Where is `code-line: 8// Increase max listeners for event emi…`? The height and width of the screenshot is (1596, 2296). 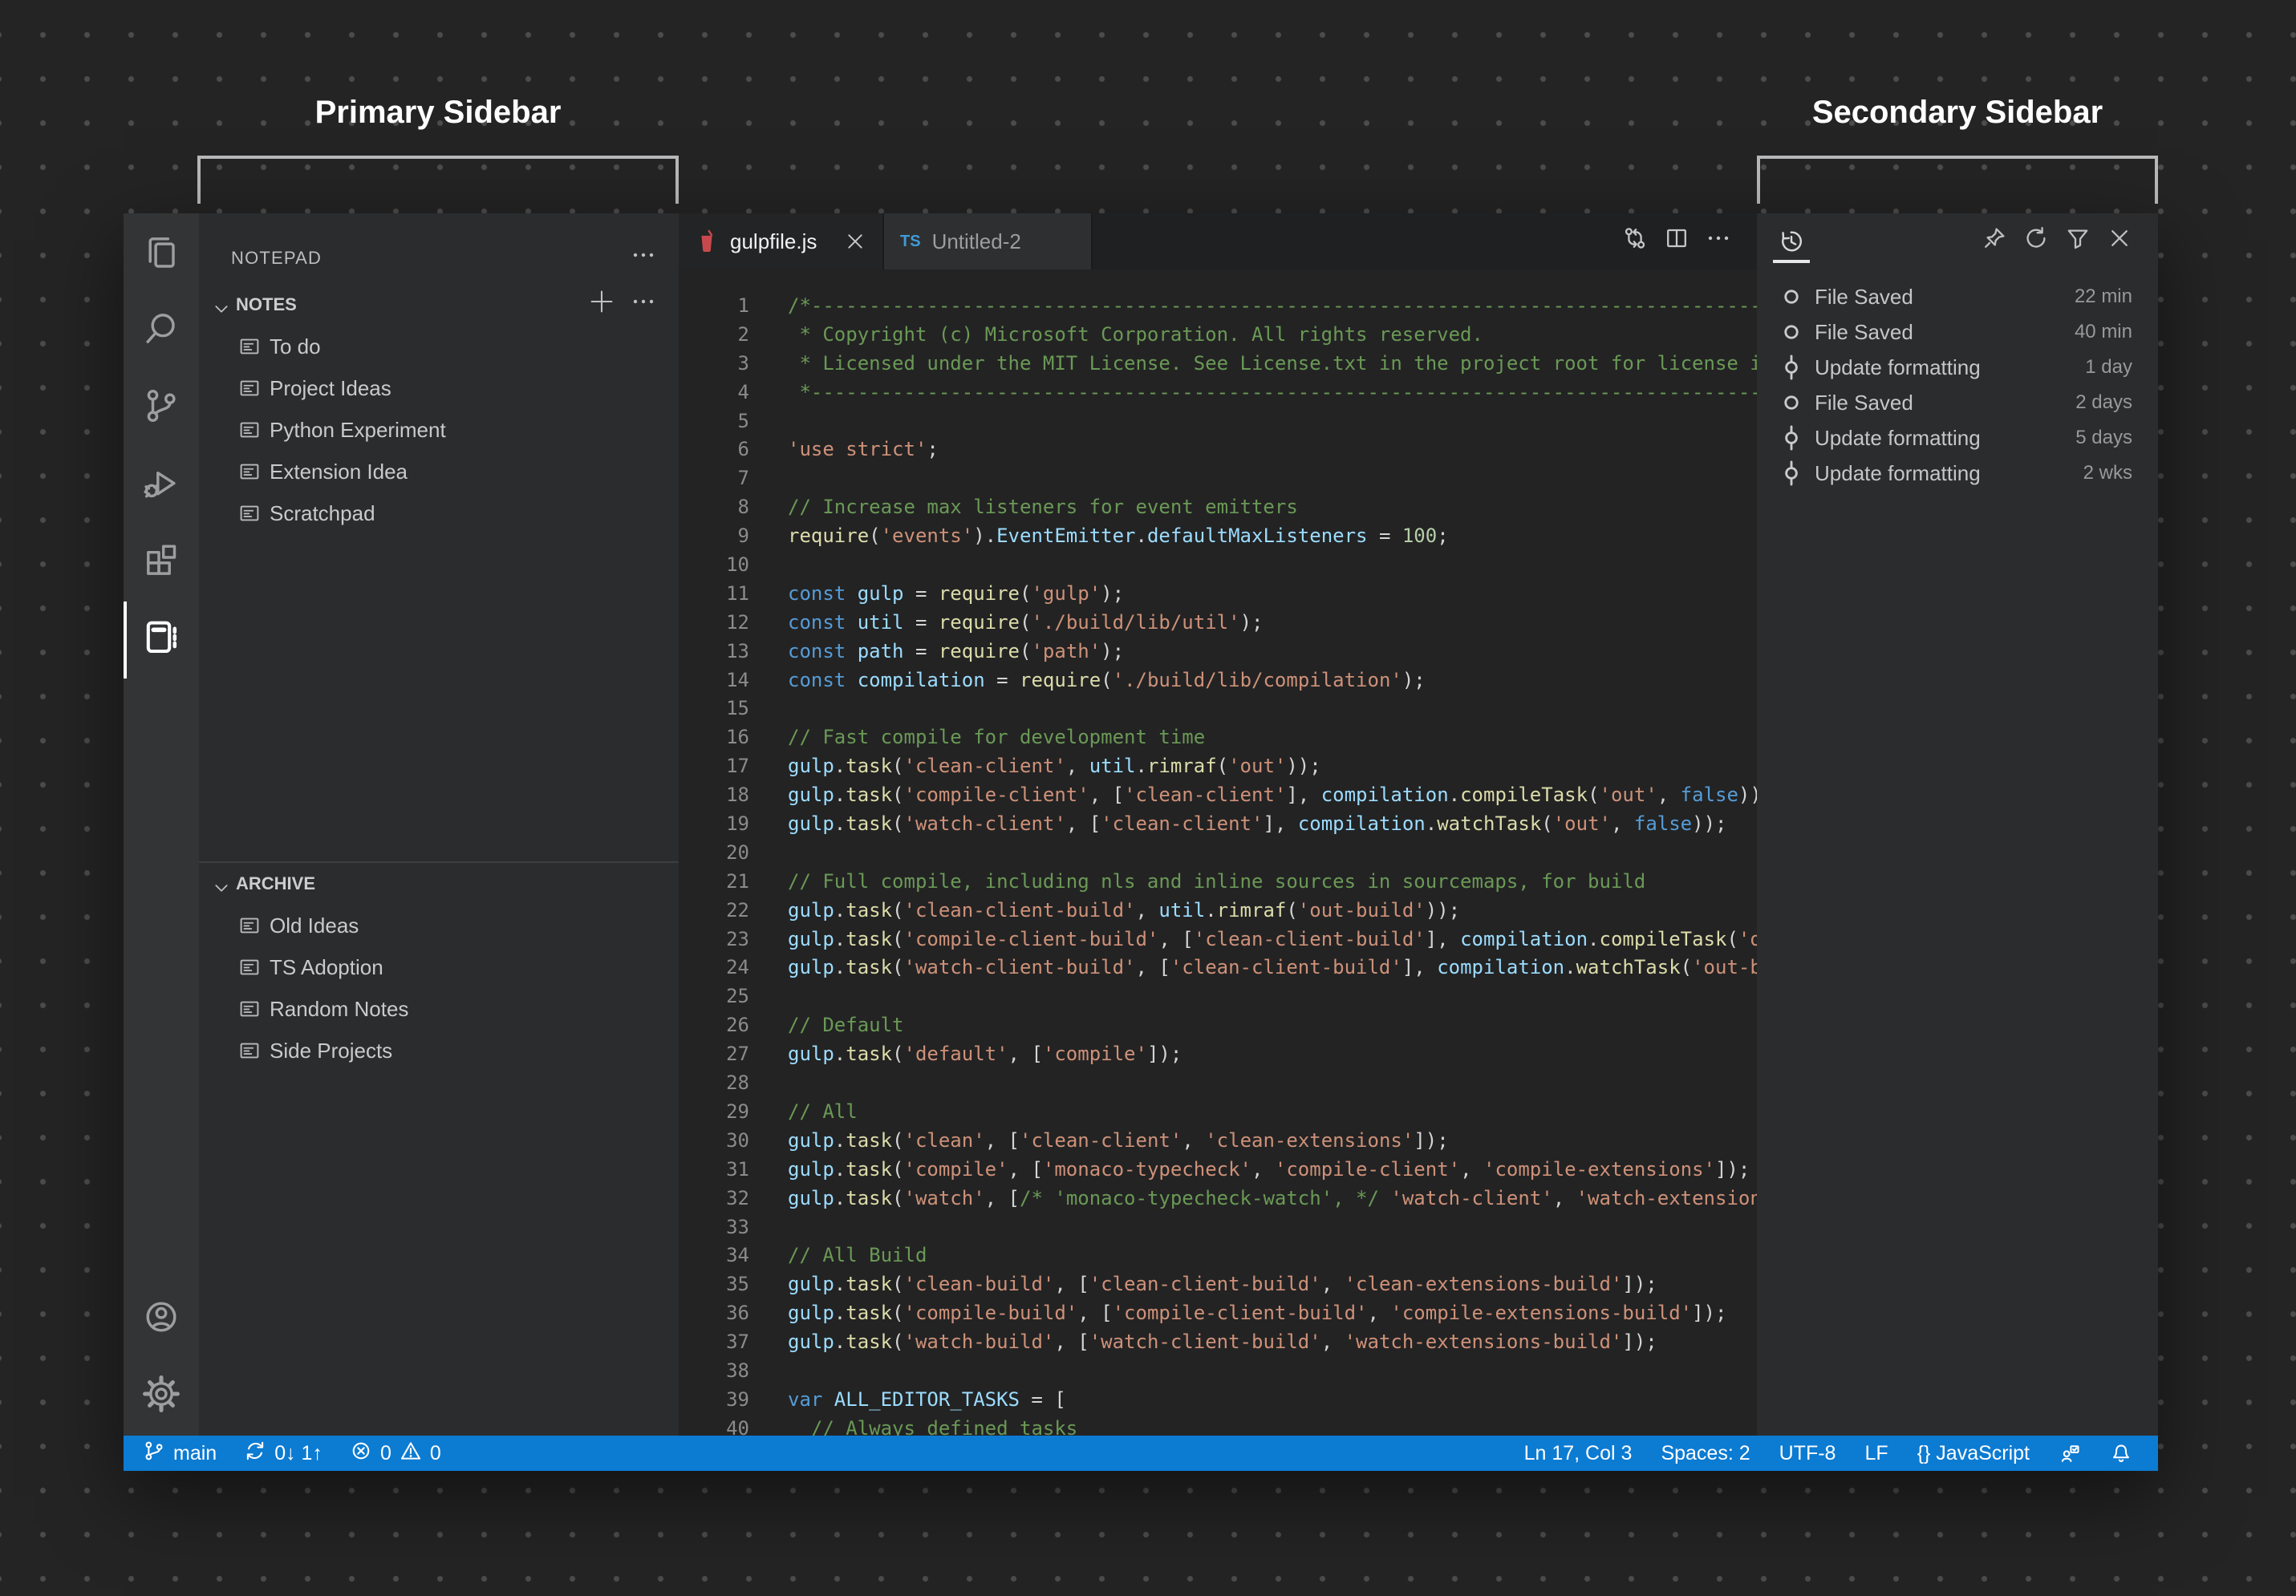 code-line: 8// Increase max listeners for event emi… is located at coordinates (1218, 508).